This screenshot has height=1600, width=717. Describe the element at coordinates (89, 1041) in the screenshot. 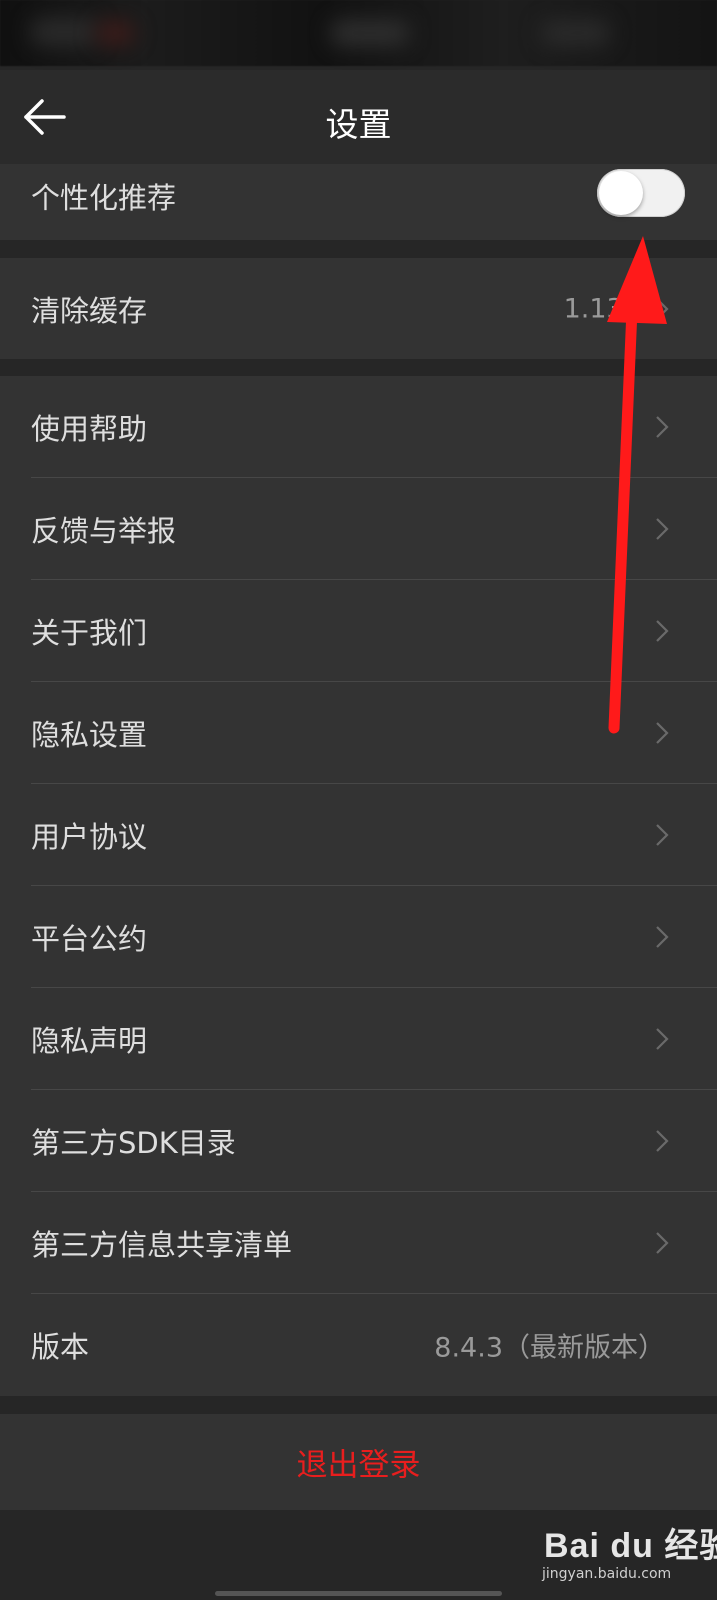

I see `menu-item-label: 隐私声明` at that location.